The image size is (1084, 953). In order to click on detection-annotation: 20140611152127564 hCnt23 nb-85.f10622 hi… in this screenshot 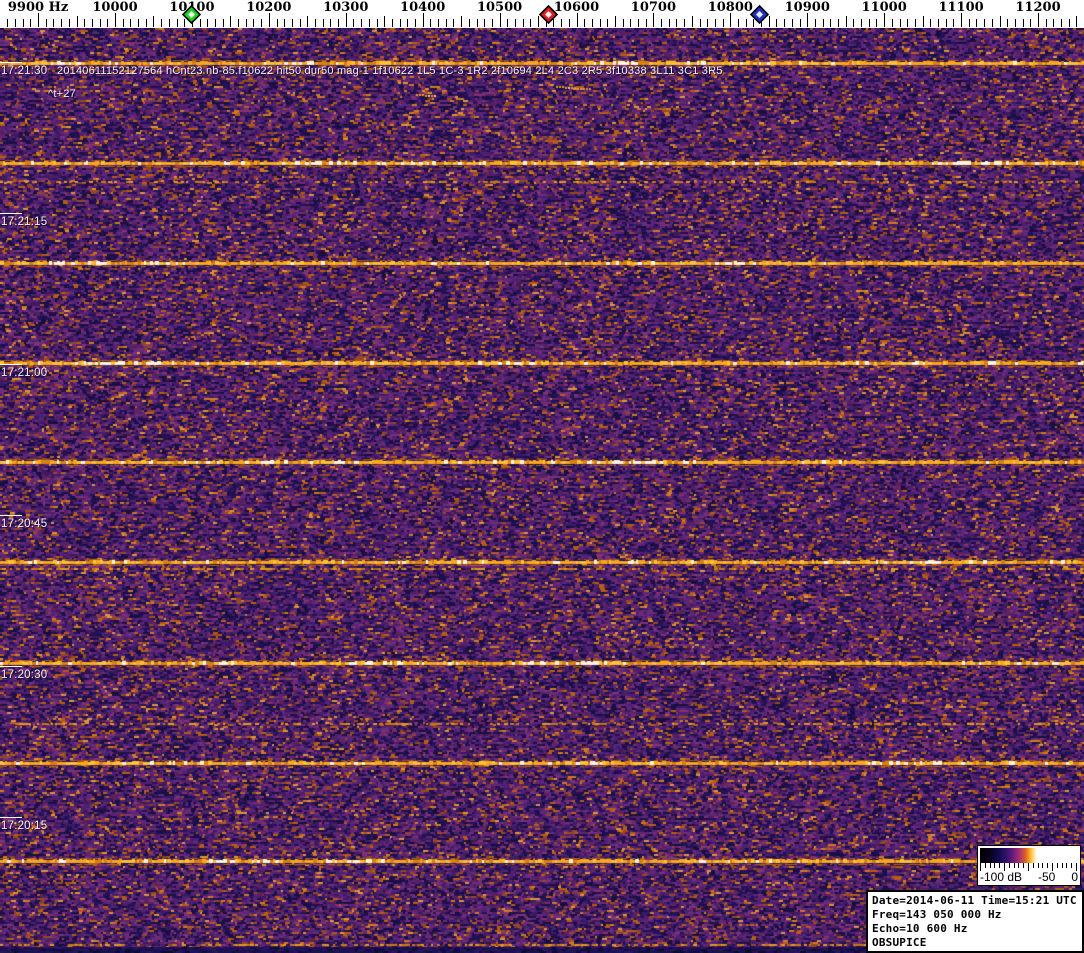, I will do `click(390, 71)`.